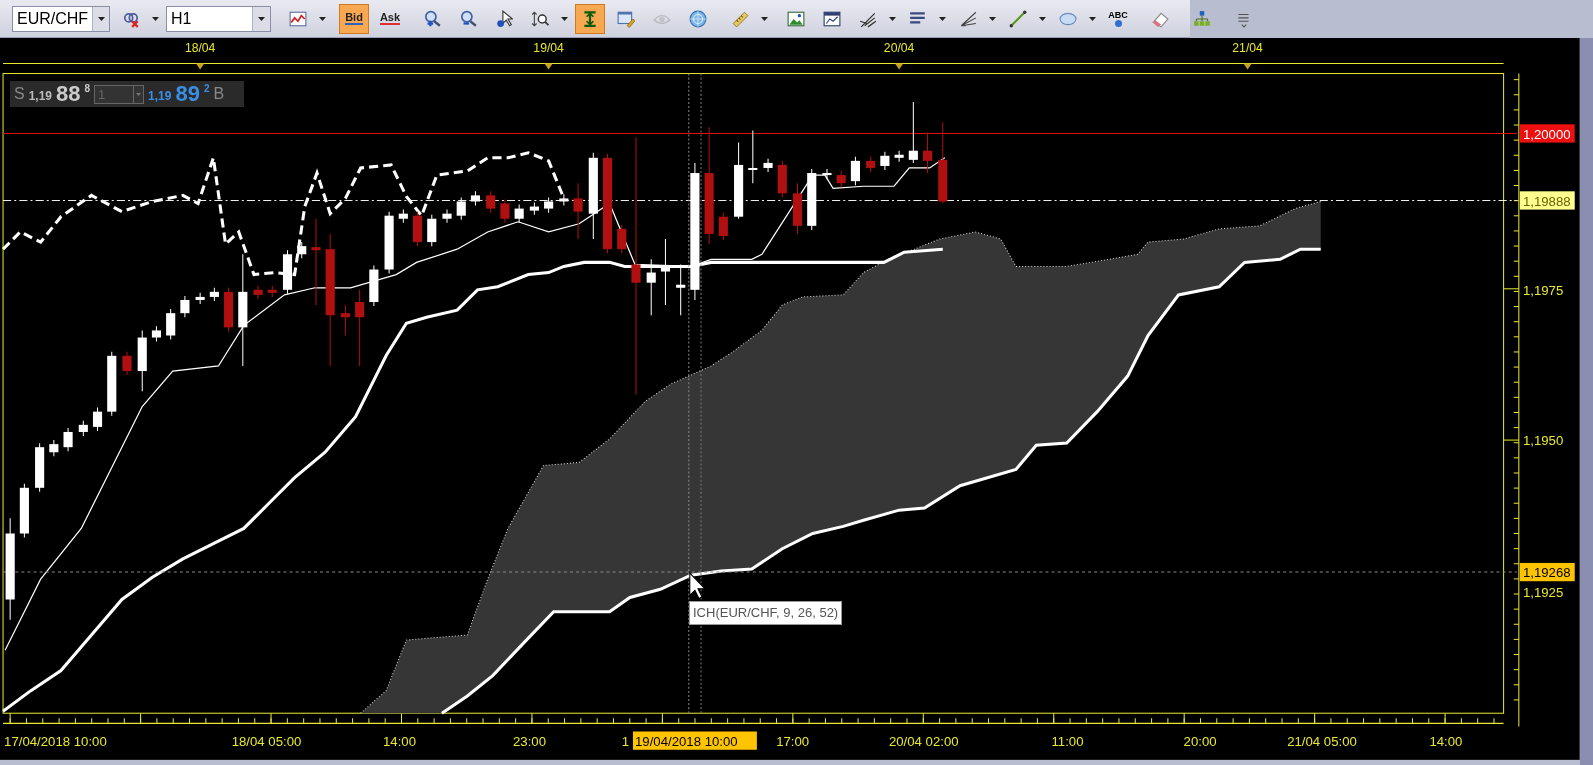 This screenshot has width=1593, height=765. What do you see at coordinates (694, 740) in the screenshot?
I see `time-marker-label: 19/04/2018 10:00` at bounding box center [694, 740].